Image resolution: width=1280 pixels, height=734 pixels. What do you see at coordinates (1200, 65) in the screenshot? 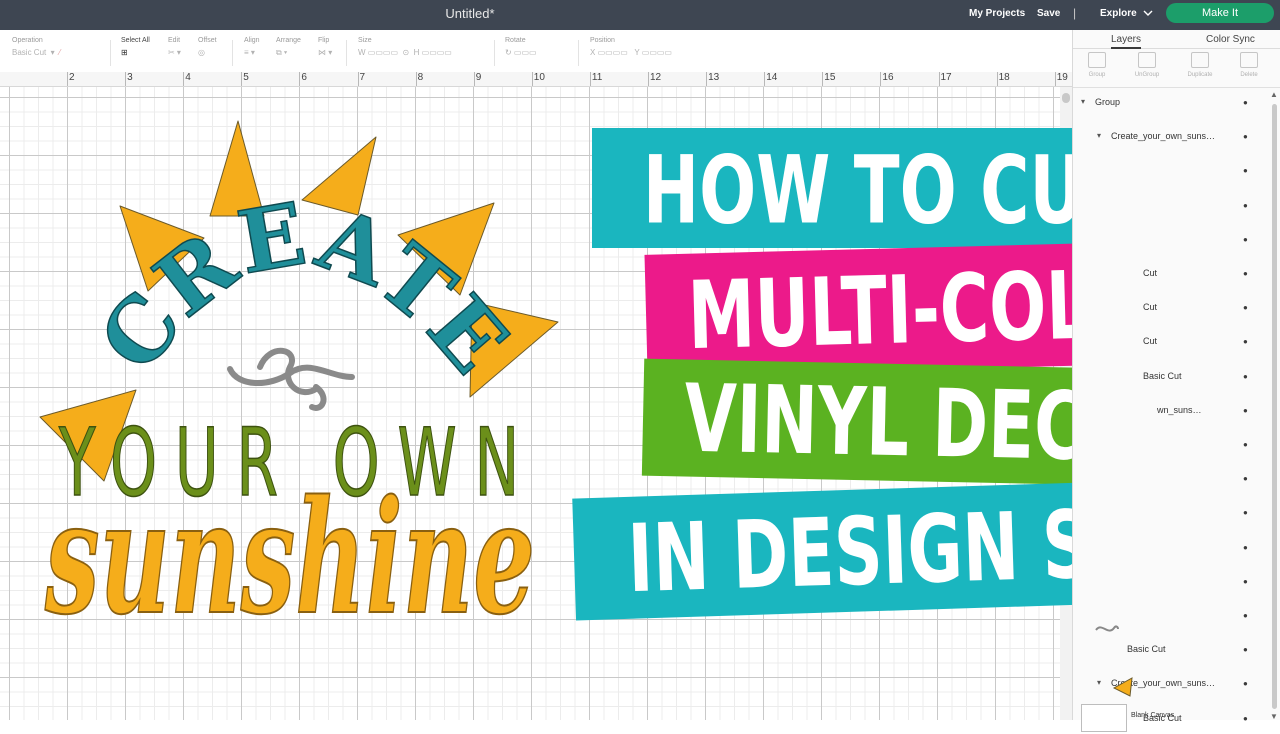
I see `duplicate-tool: Duplicate` at bounding box center [1200, 65].